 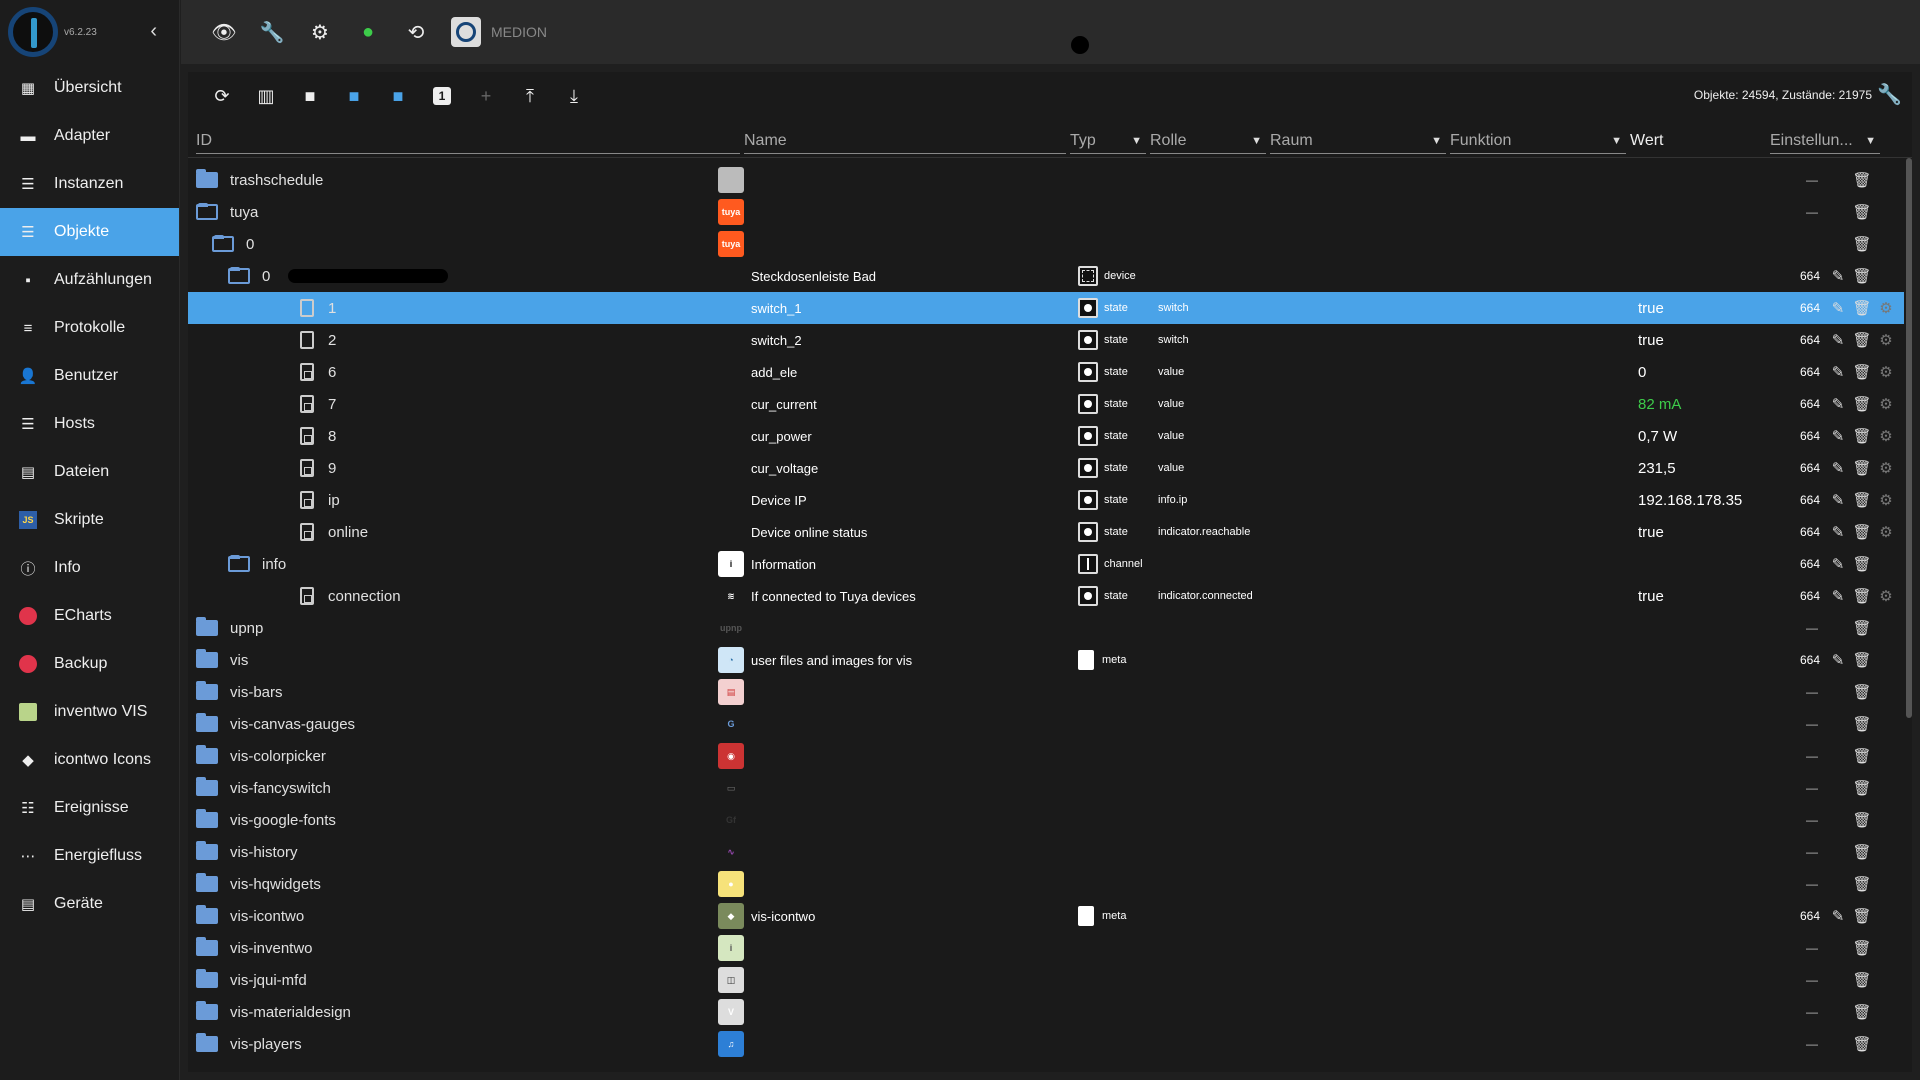 What do you see at coordinates (813, 276) in the screenshot?
I see `row-name: Steckdosenleiste Bad` at bounding box center [813, 276].